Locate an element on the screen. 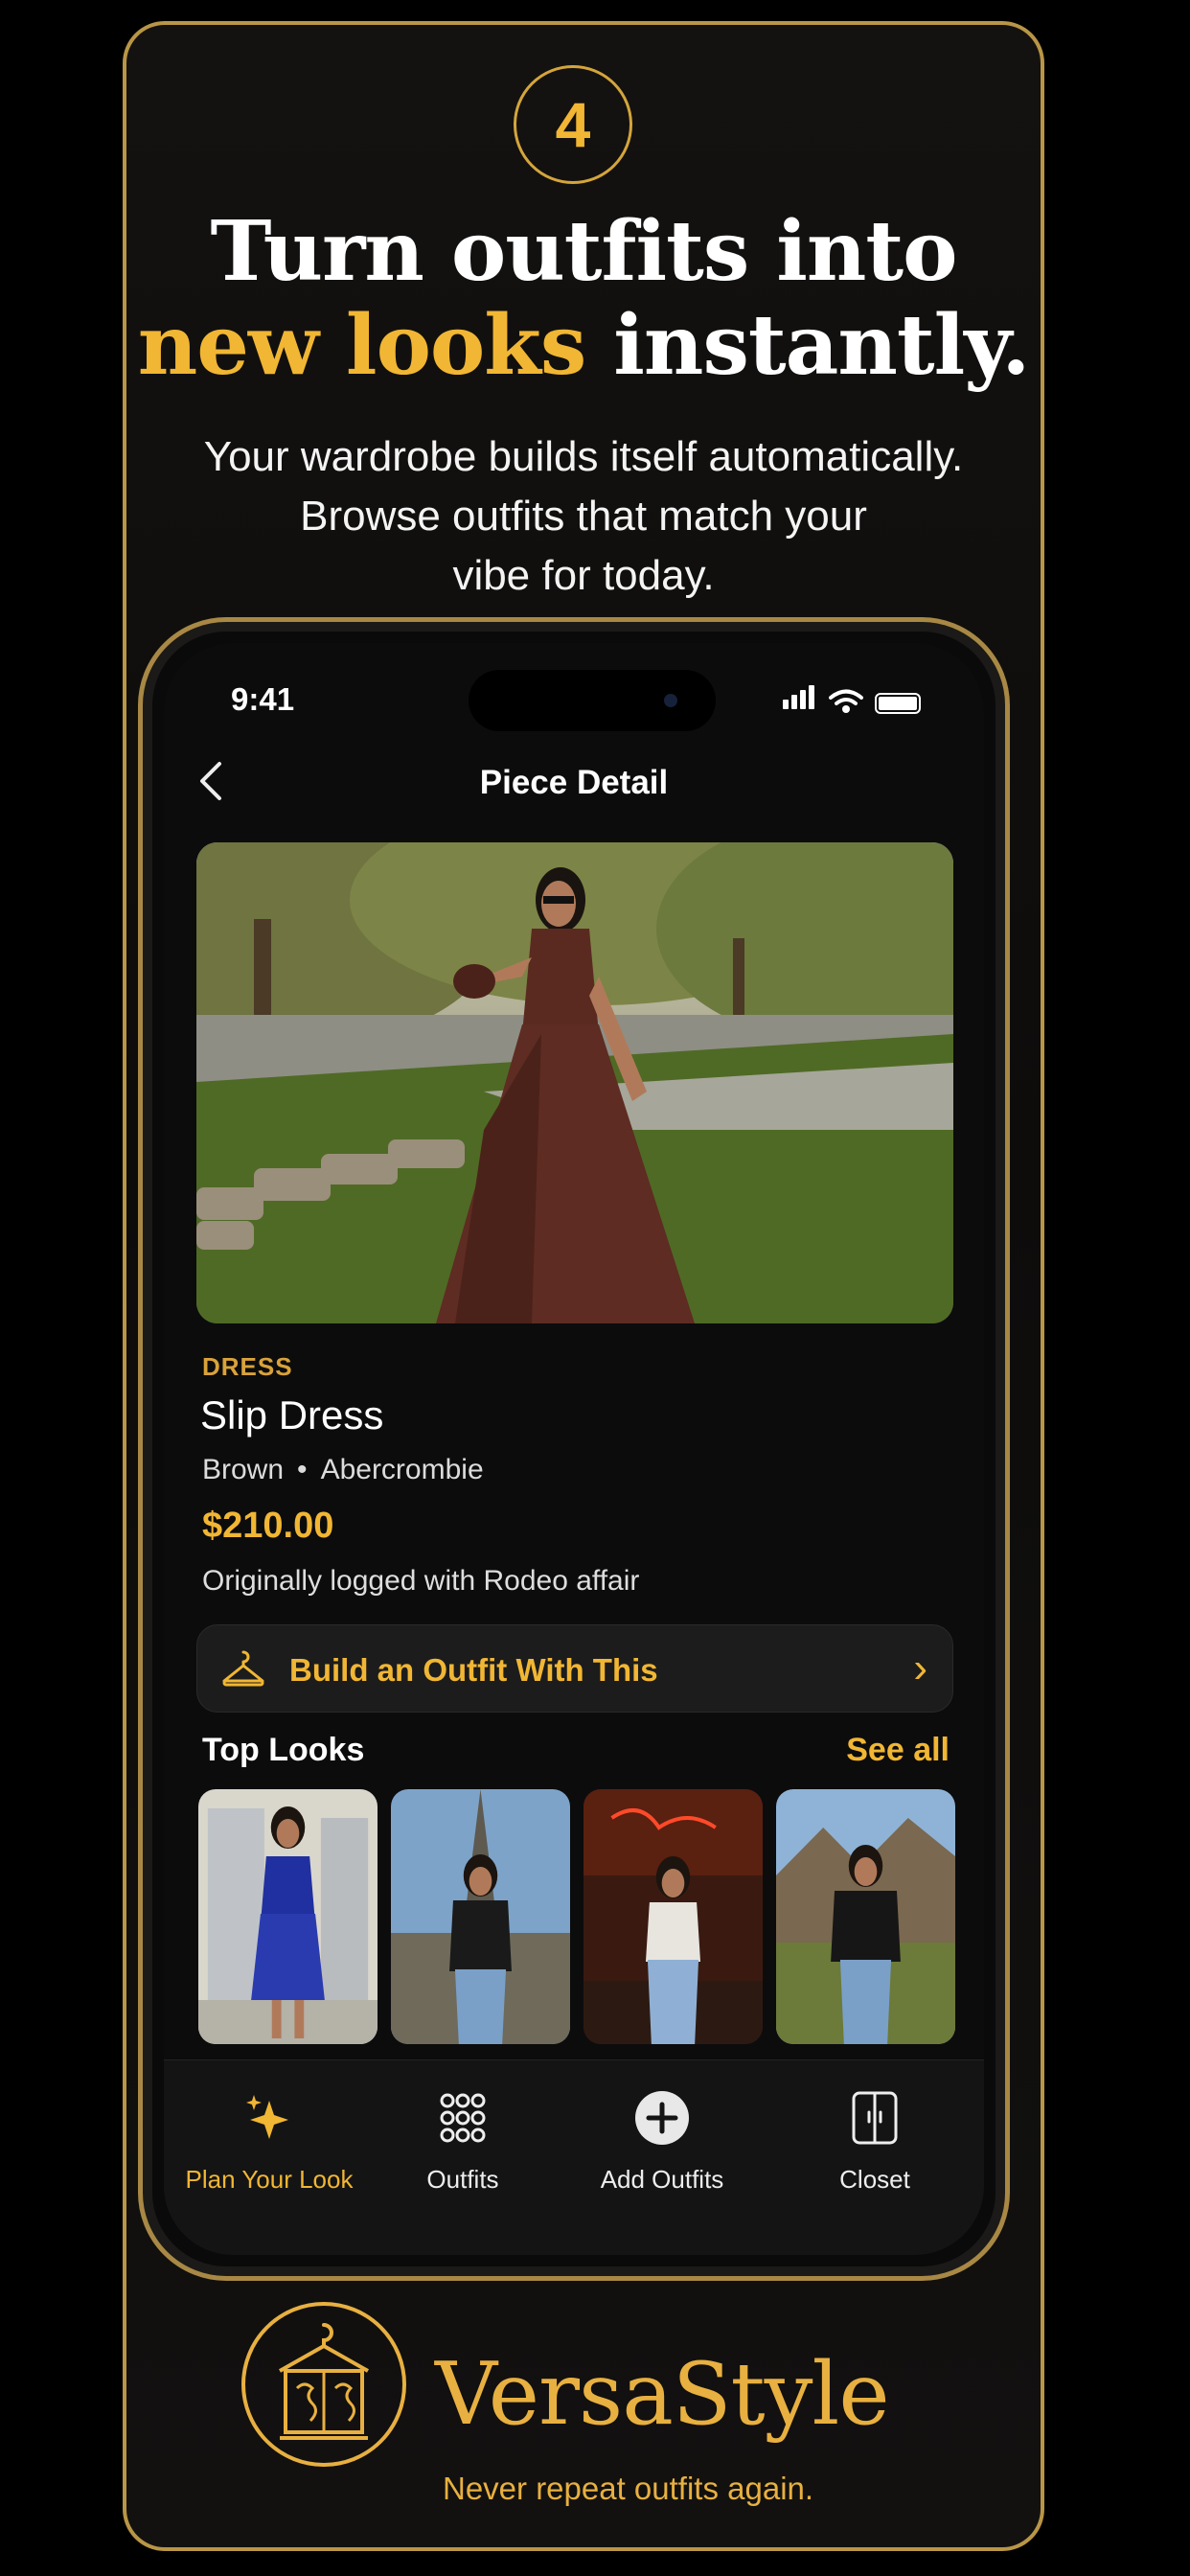  tab-plan-your-look: Plan Your Look is located at coordinates (269, 2127).